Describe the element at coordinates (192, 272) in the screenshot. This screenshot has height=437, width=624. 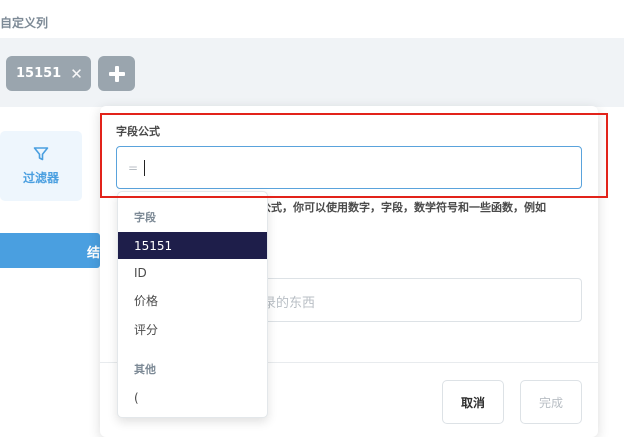
I see `field-option: ID` at that location.